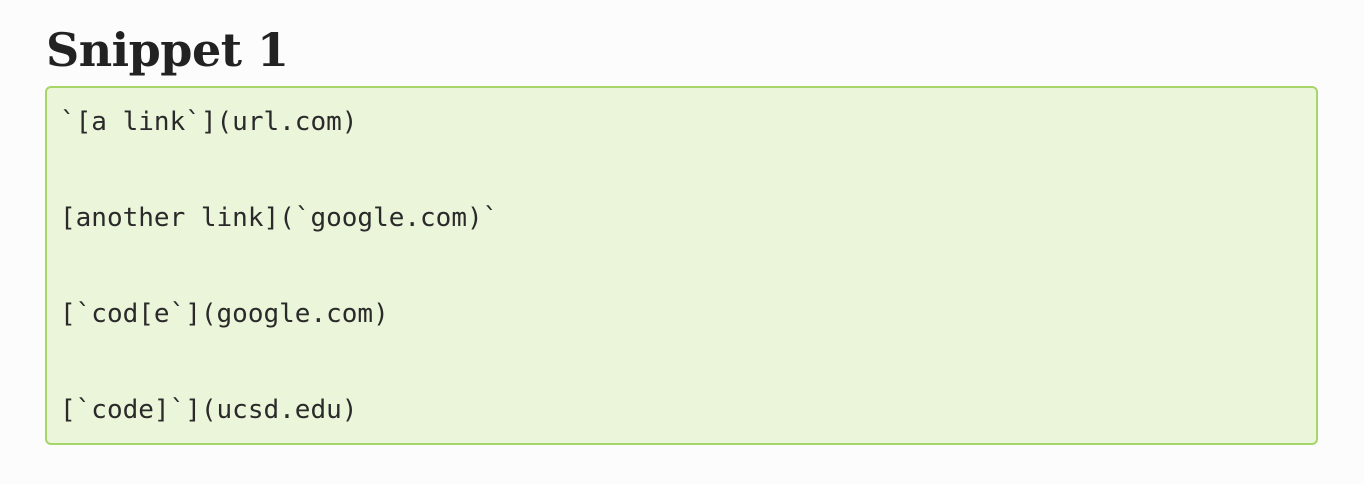 This screenshot has width=1364, height=484. I want to click on code-line-1: `[a link`](url.com), so click(209, 122).